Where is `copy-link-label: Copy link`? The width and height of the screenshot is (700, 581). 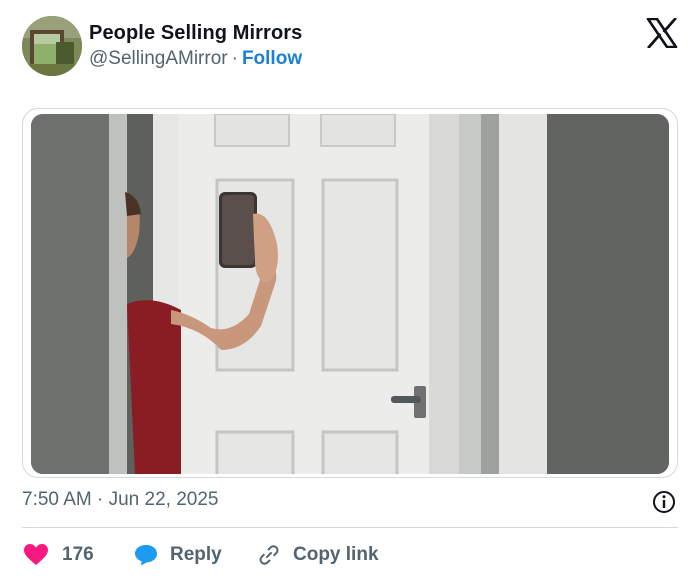
copy-link-label: Copy link is located at coordinates (336, 554).